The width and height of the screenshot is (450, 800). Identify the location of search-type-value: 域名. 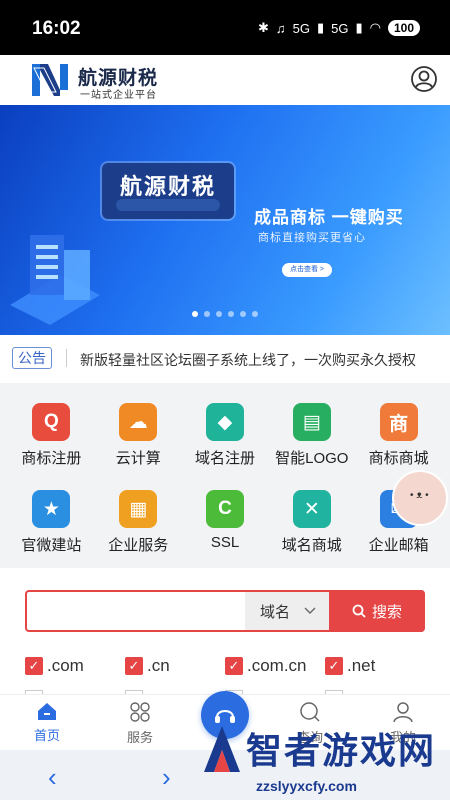
(274, 612).